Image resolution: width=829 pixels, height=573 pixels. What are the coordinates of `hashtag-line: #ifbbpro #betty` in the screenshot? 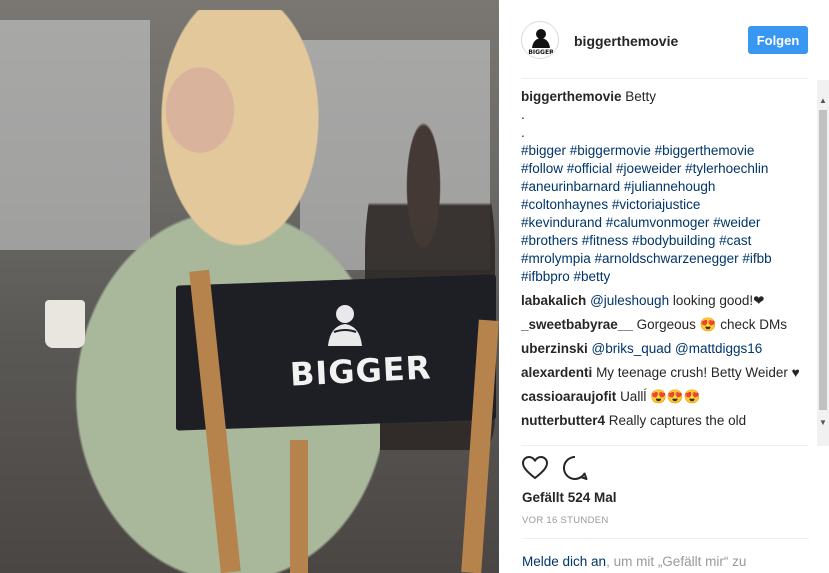 It's located at (664, 277).